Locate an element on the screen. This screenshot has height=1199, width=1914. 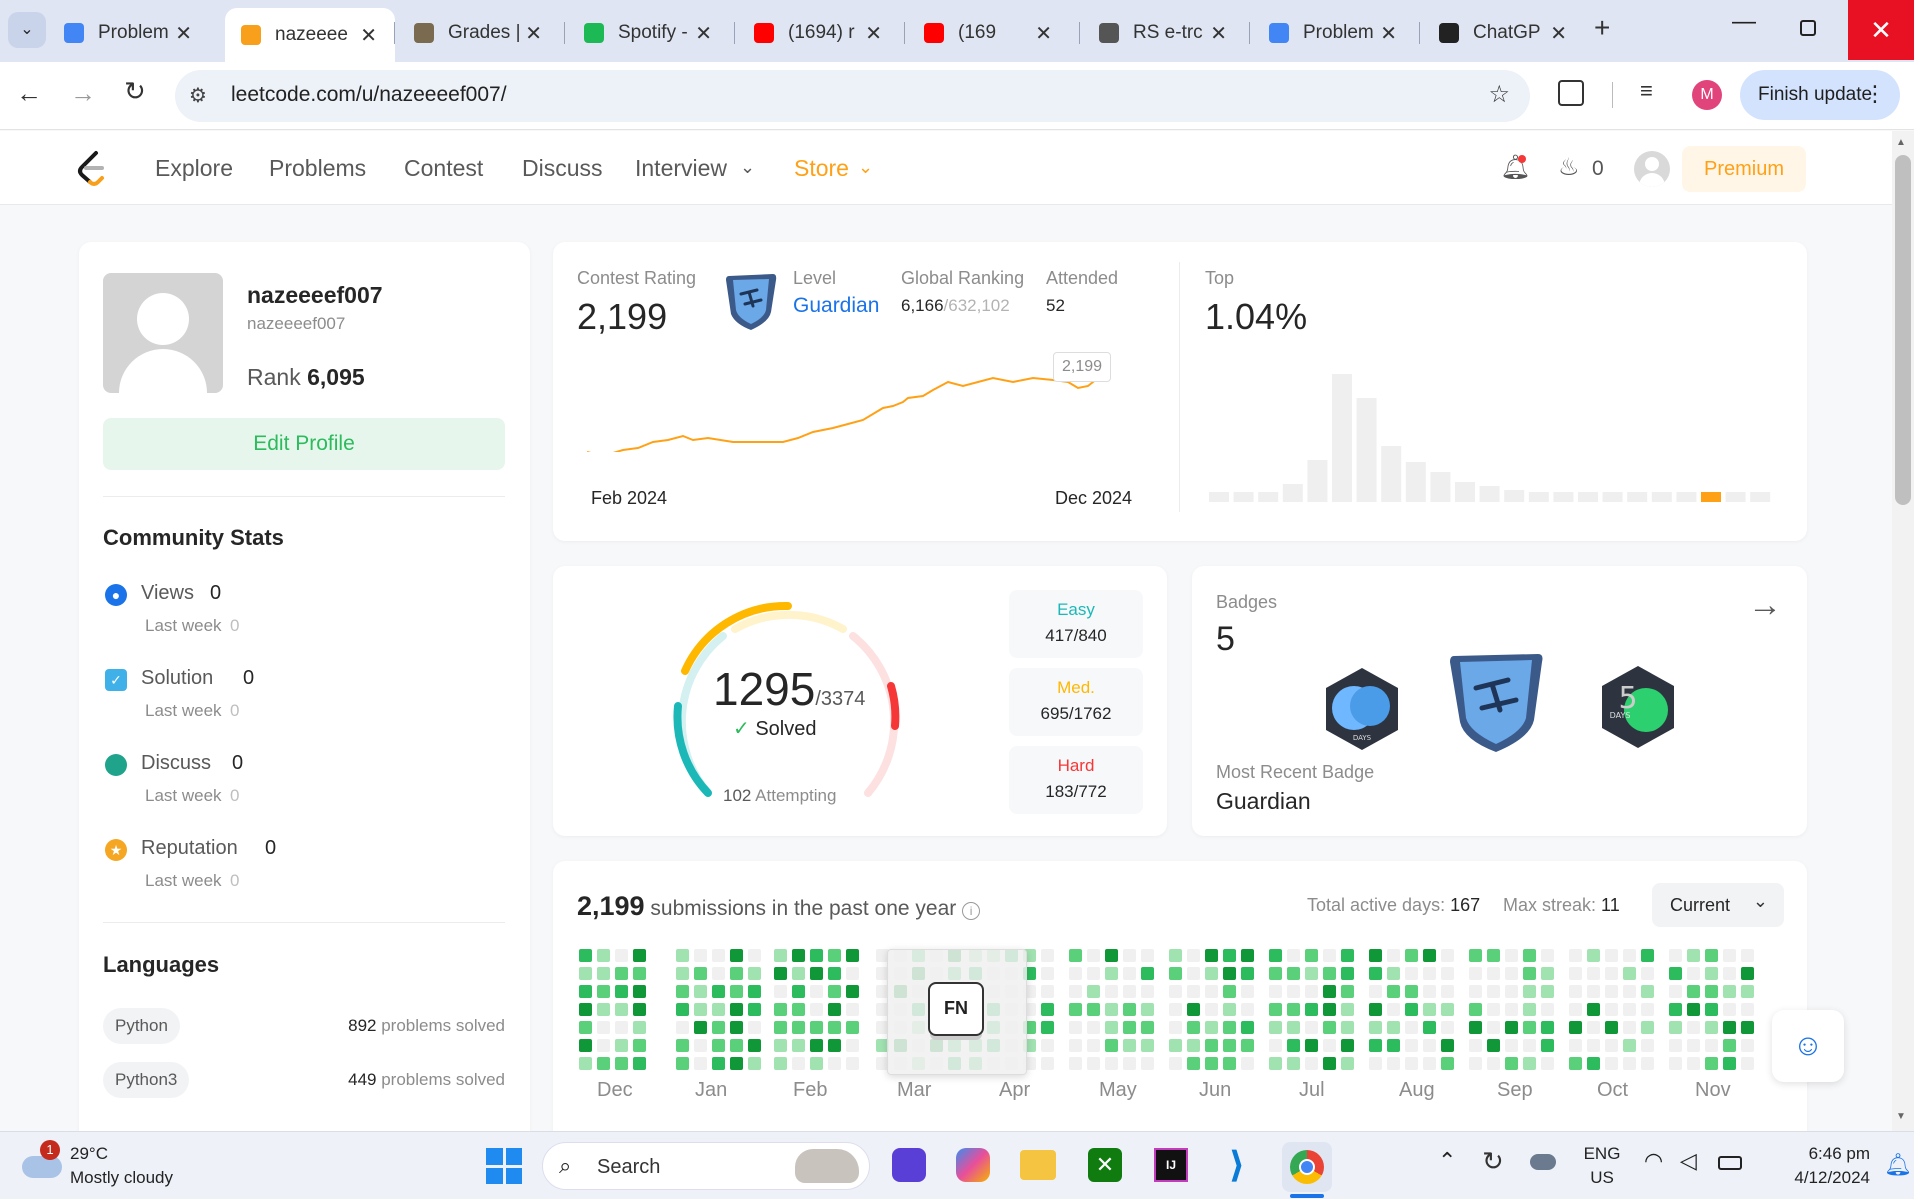
notifications-icon: 🔔︎ is located at coordinates (1898, 1165).